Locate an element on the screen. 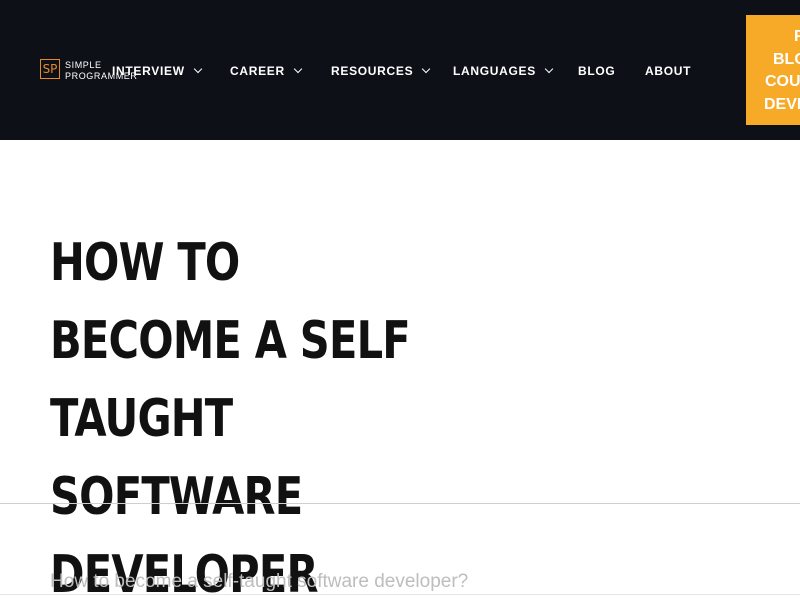 This screenshot has height=614, width=800. nav-career: CAREER is located at coordinates (266, 71).